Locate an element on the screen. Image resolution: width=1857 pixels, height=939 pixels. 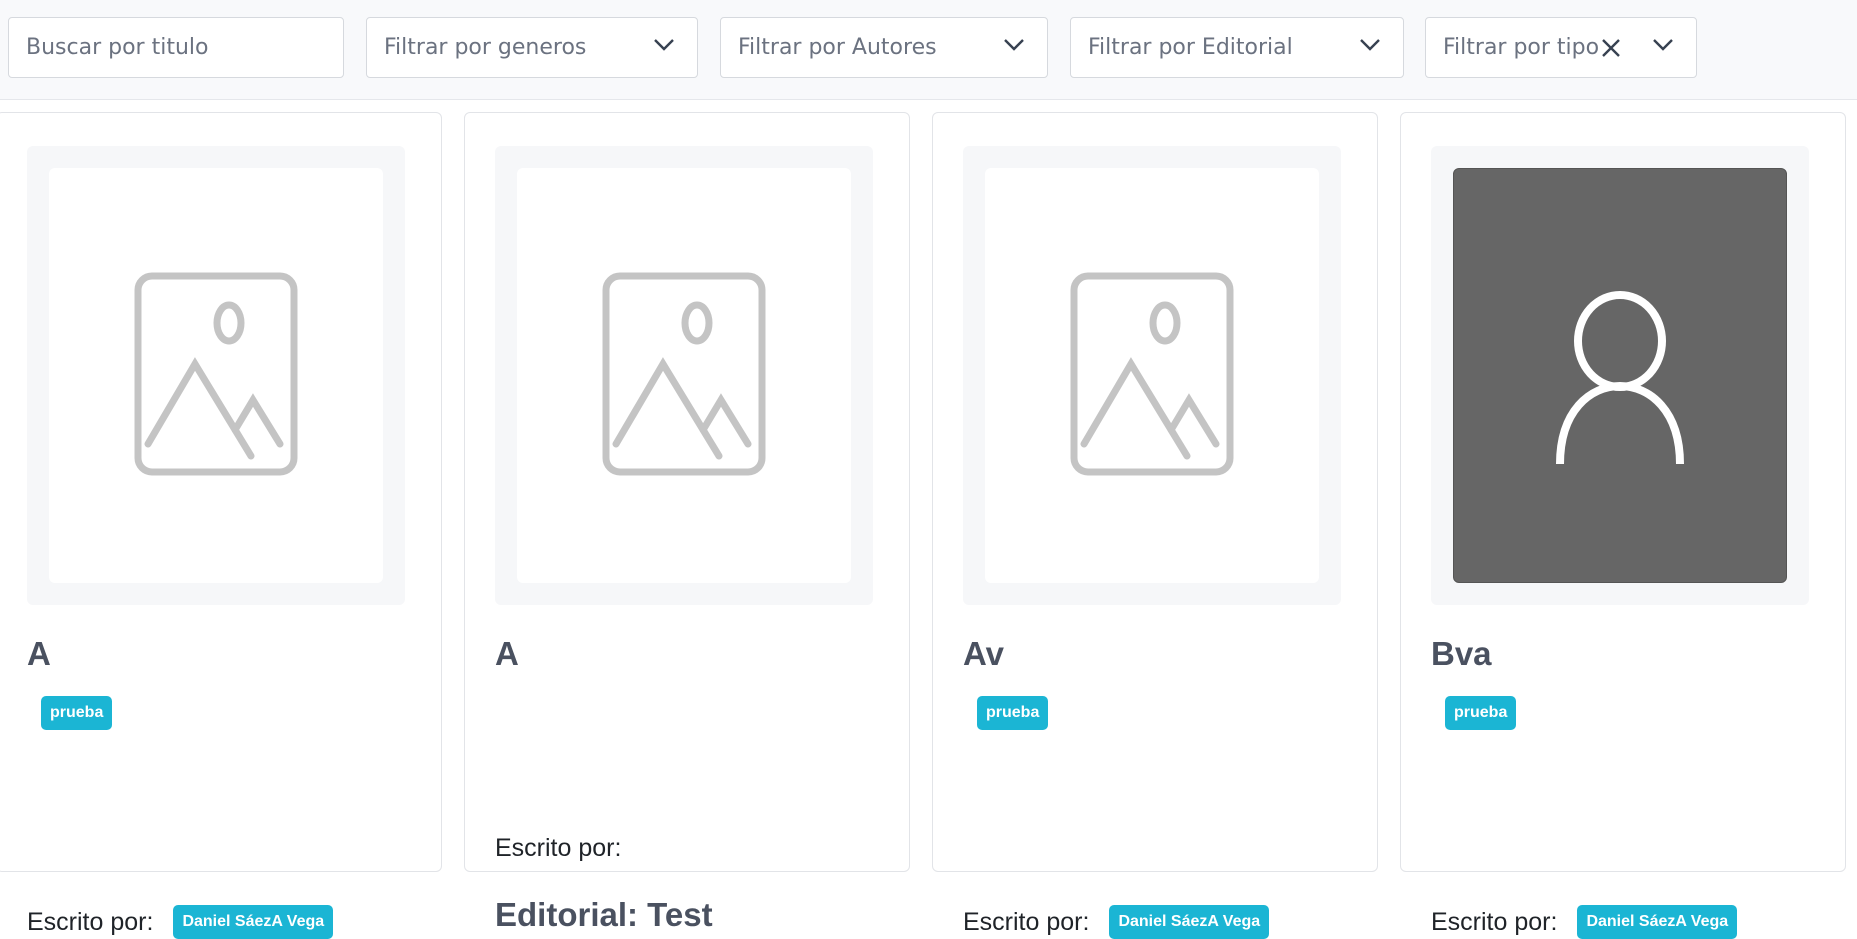
book-title: Av is located at coordinates (983, 653).